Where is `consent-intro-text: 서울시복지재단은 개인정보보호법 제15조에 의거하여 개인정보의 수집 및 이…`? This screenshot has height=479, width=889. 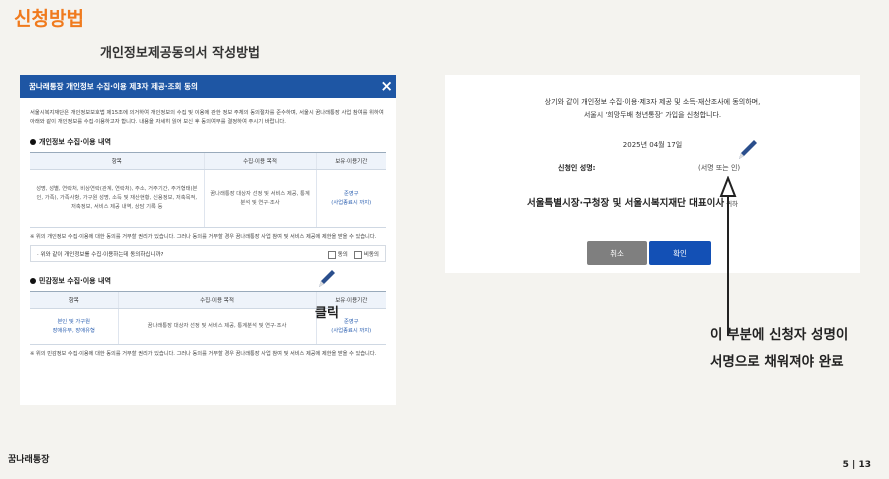 consent-intro-text: 서울시복지재단은 개인정보보호법 제15조에 의거하여 개인정보의 수집 및 이… is located at coordinates (207, 117).